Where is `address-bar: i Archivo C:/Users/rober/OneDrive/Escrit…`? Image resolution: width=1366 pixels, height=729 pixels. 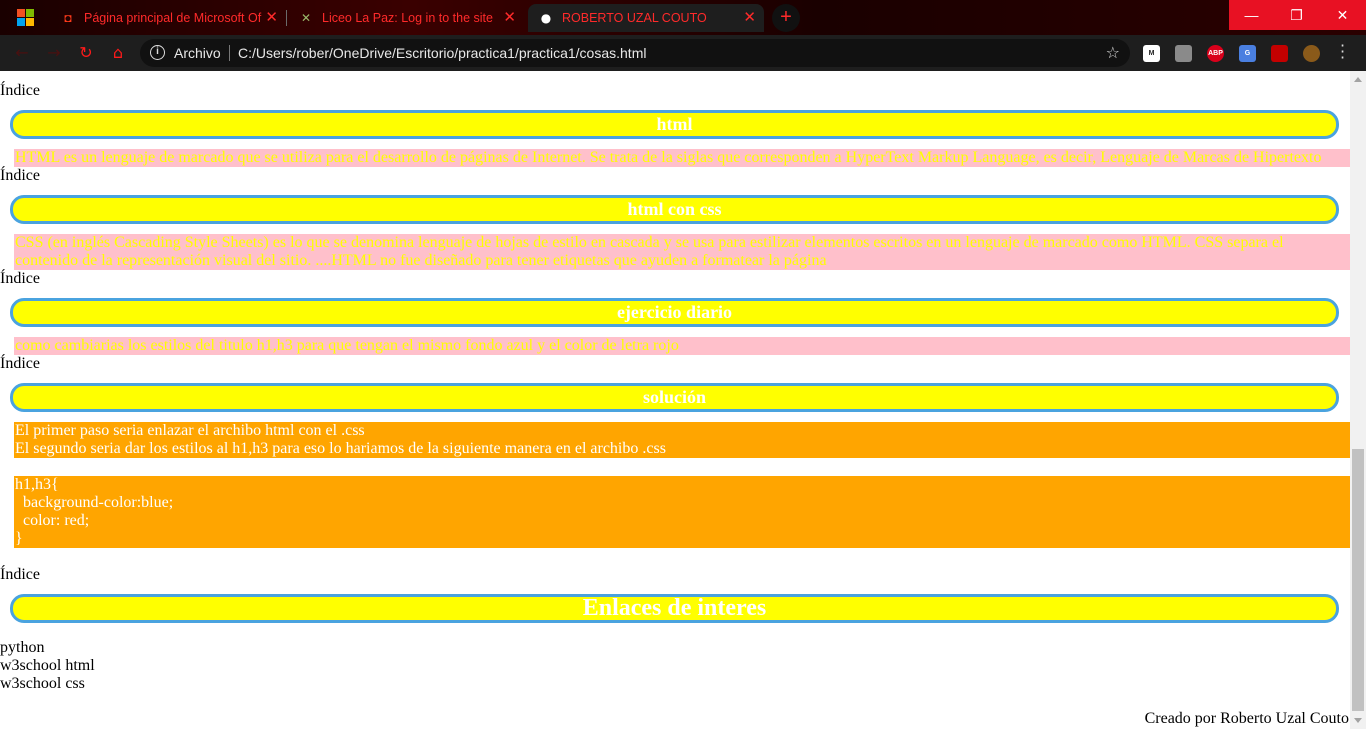 address-bar: i Archivo C:/Users/rober/OneDrive/Escrit… is located at coordinates (635, 53).